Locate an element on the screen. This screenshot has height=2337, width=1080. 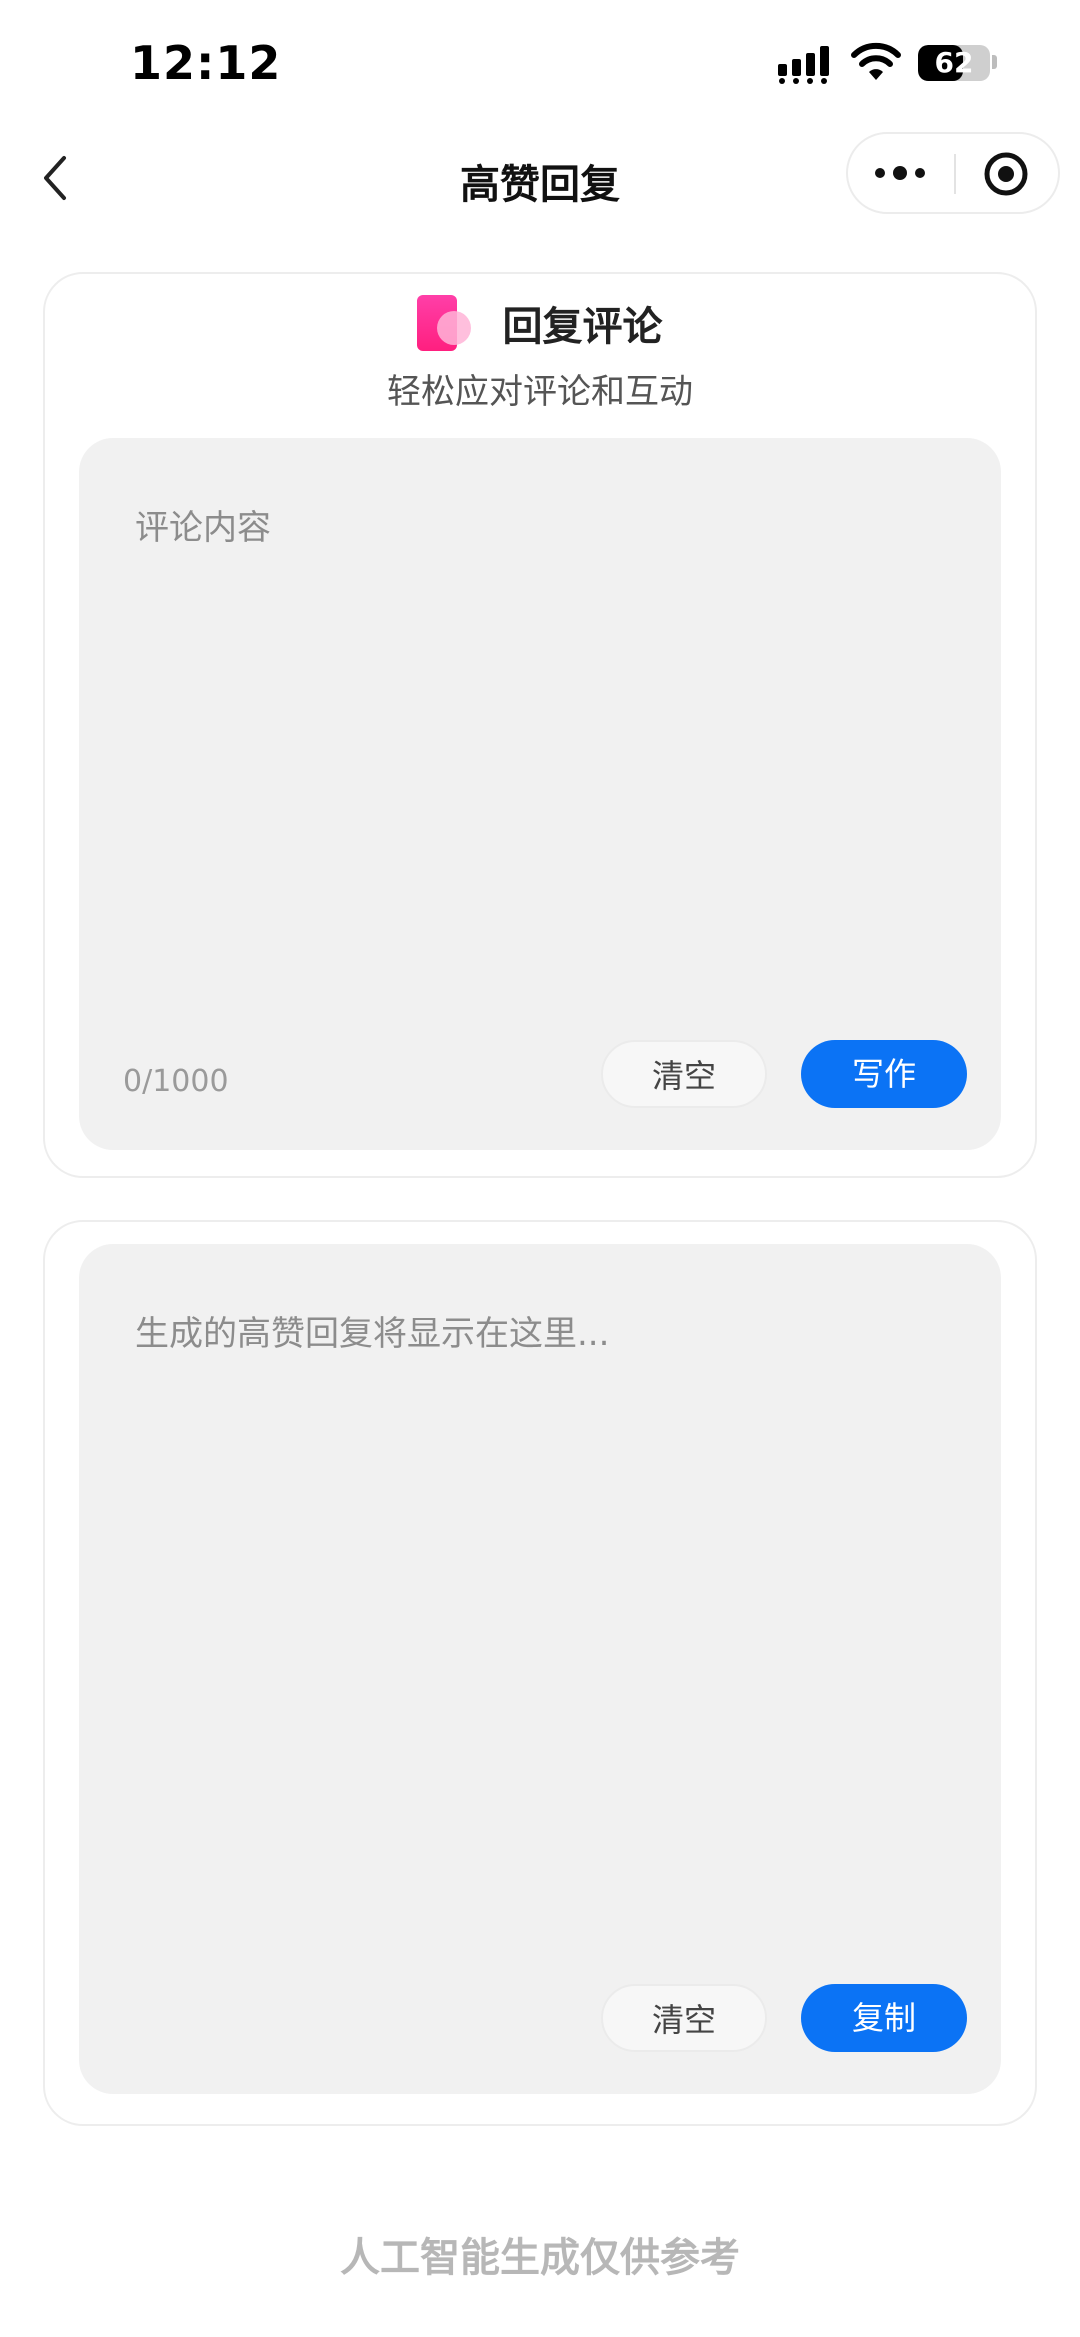
clear-result-button: 清空 is located at coordinates (684, 2018).